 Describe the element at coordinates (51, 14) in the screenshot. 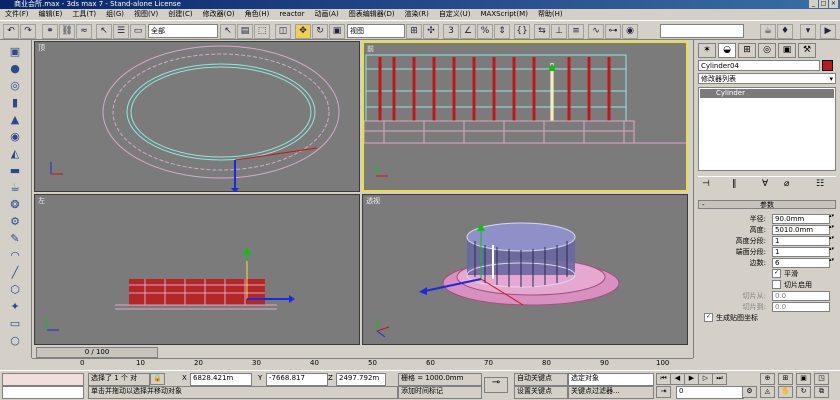

I see `menu-edit: 编辑(E)` at that location.